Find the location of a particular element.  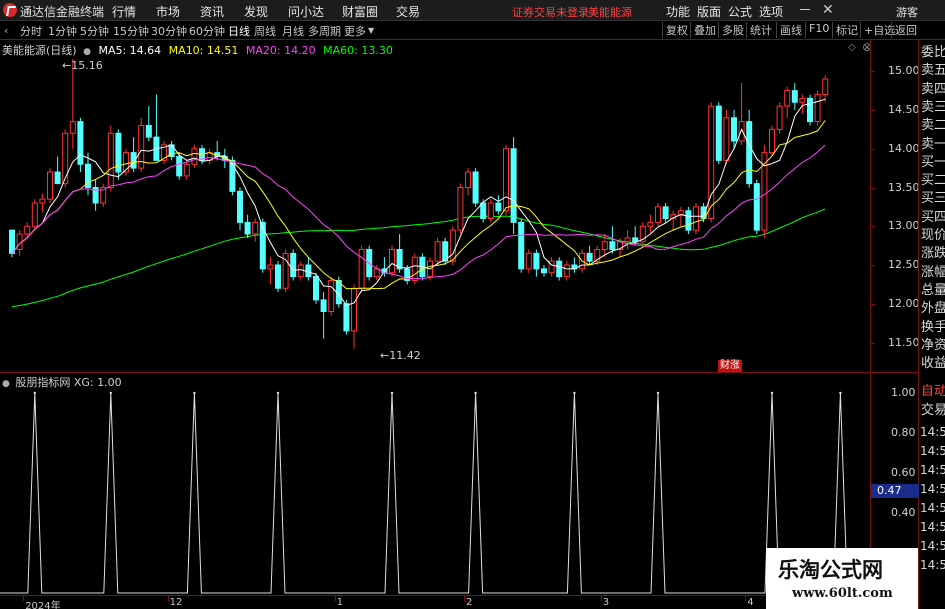

overlay-button: 叠加 is located at coordinates (703, 30).